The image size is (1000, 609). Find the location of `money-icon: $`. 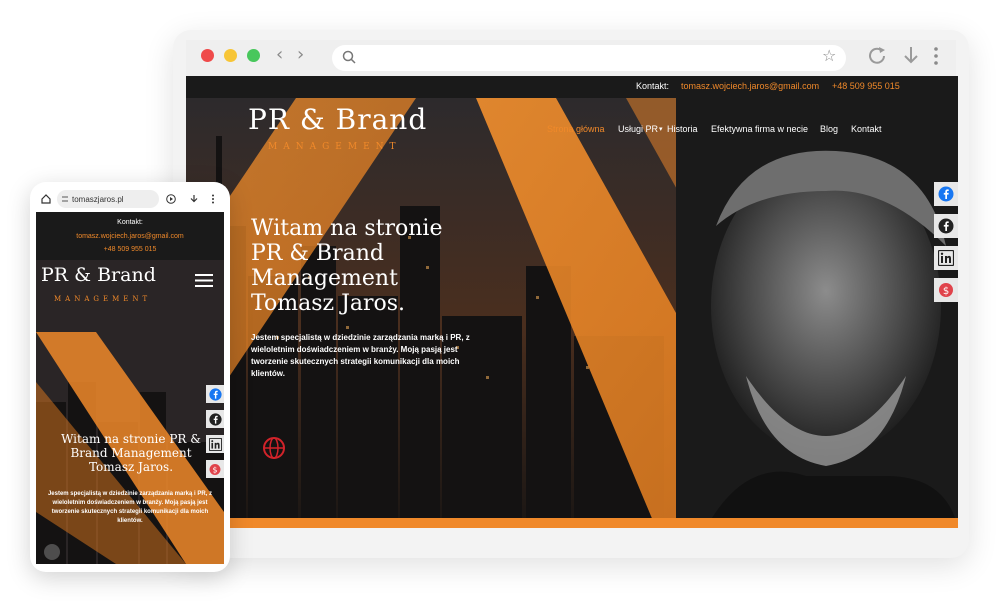

money-icon: $ is located at coordinates (946, 290).